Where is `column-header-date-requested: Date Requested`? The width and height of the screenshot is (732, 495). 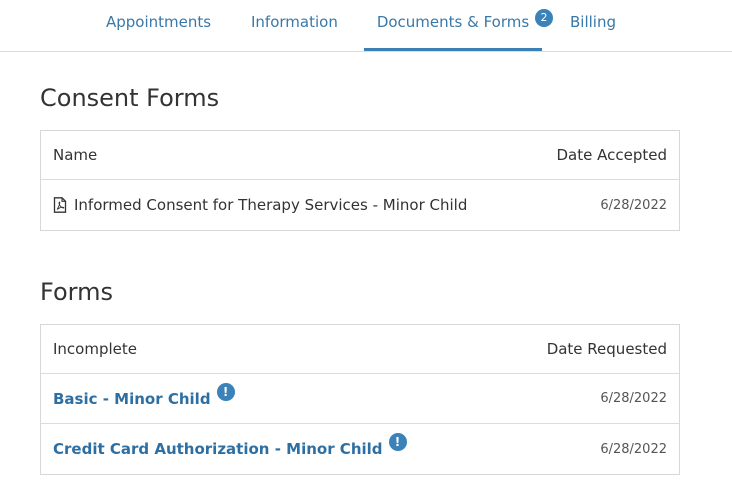 column-header-date-requested: Date Requested is located at coordinates (606, 349).